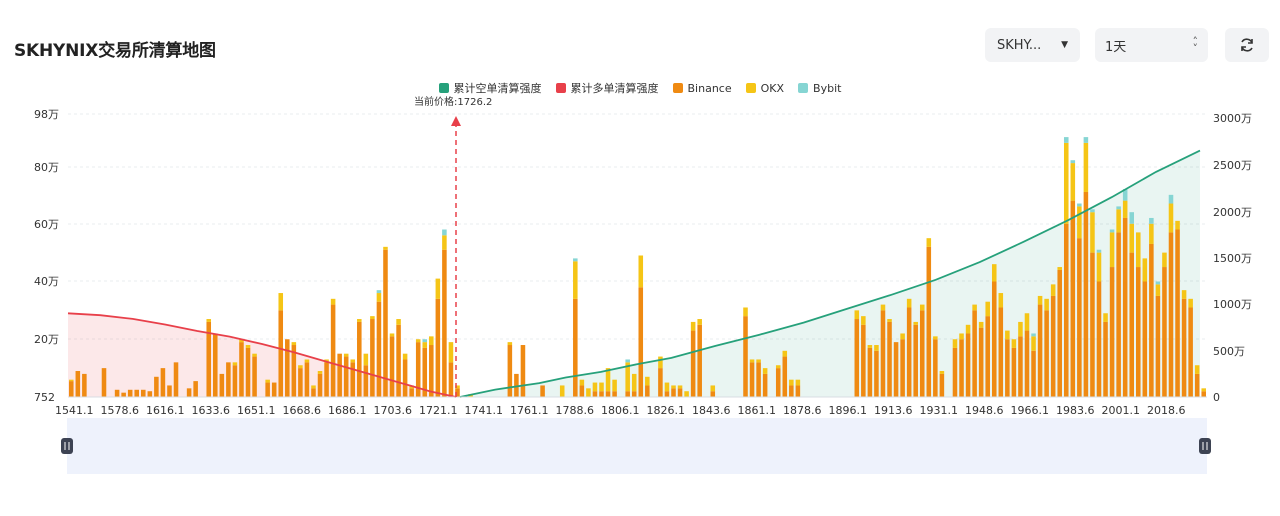 The width and height of the screenshot is (1280, 516). I want to click on y-tick-label: 752, so click(44, 397).